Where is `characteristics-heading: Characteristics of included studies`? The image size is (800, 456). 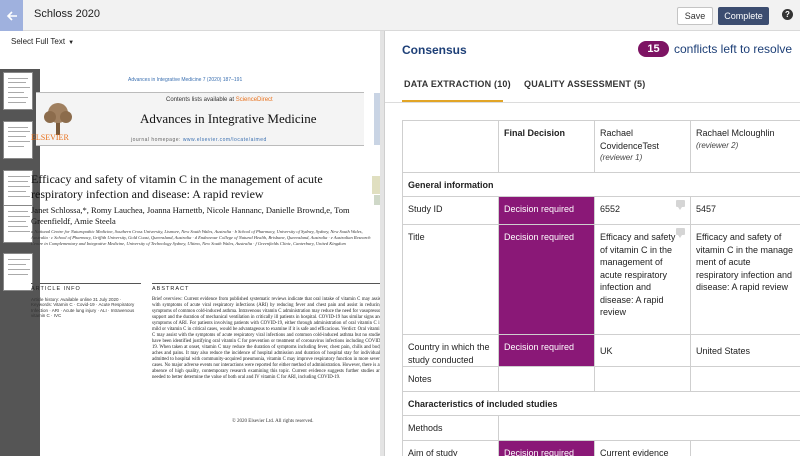
characteristics-heading: Characteristics of included studies is located at coordinates (601, 404).